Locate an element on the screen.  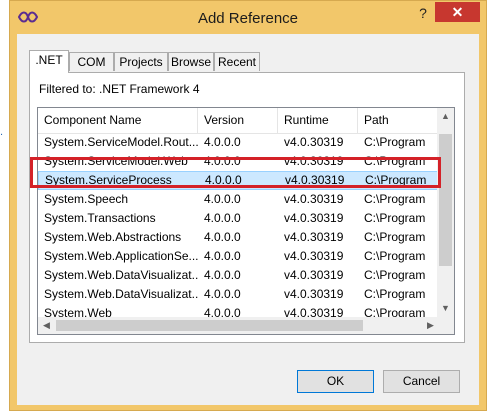
horizontal-scroll-thumb is located at coordinates (209, 325).